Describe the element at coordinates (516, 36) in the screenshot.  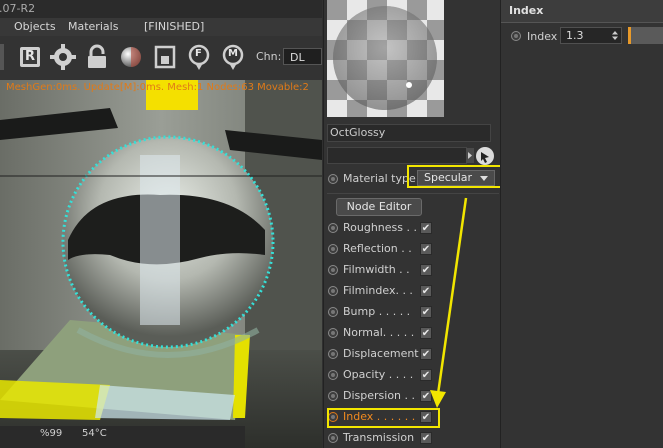
I see `index-radio` at that location.